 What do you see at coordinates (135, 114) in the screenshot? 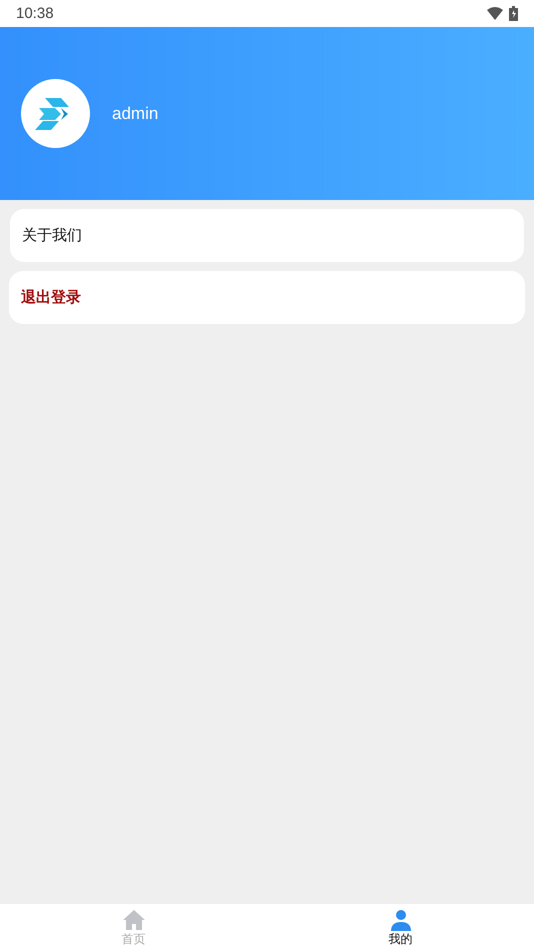
I see `username: admin` at bounding box center [135, 114].